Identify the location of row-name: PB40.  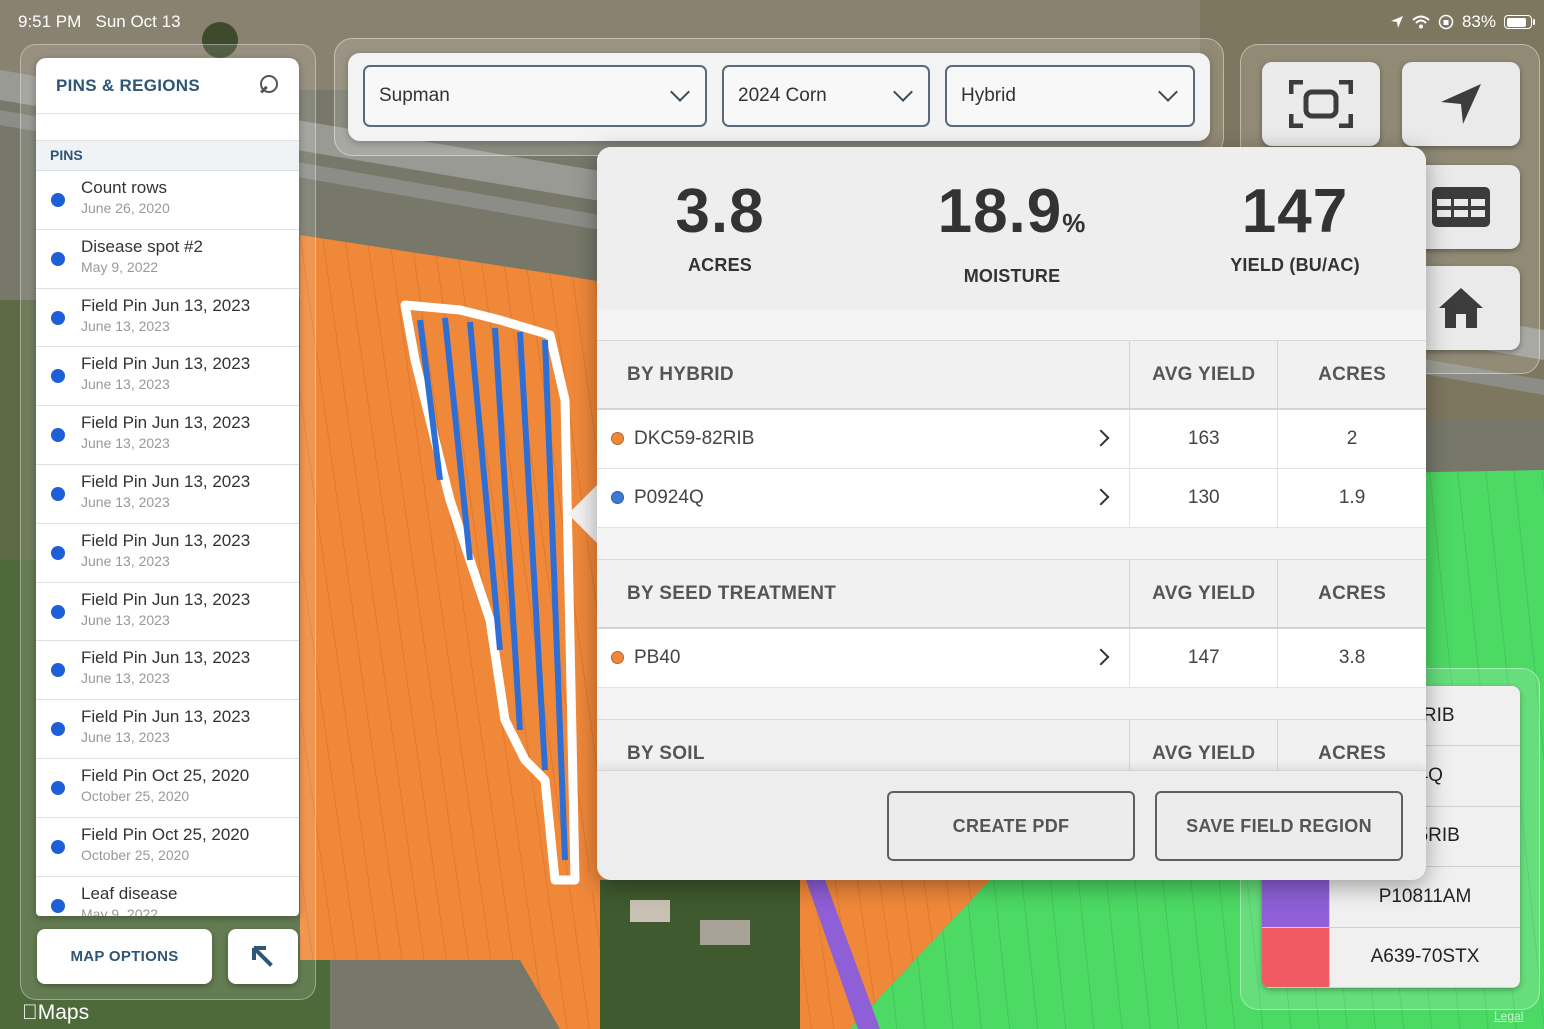
(657, 657).